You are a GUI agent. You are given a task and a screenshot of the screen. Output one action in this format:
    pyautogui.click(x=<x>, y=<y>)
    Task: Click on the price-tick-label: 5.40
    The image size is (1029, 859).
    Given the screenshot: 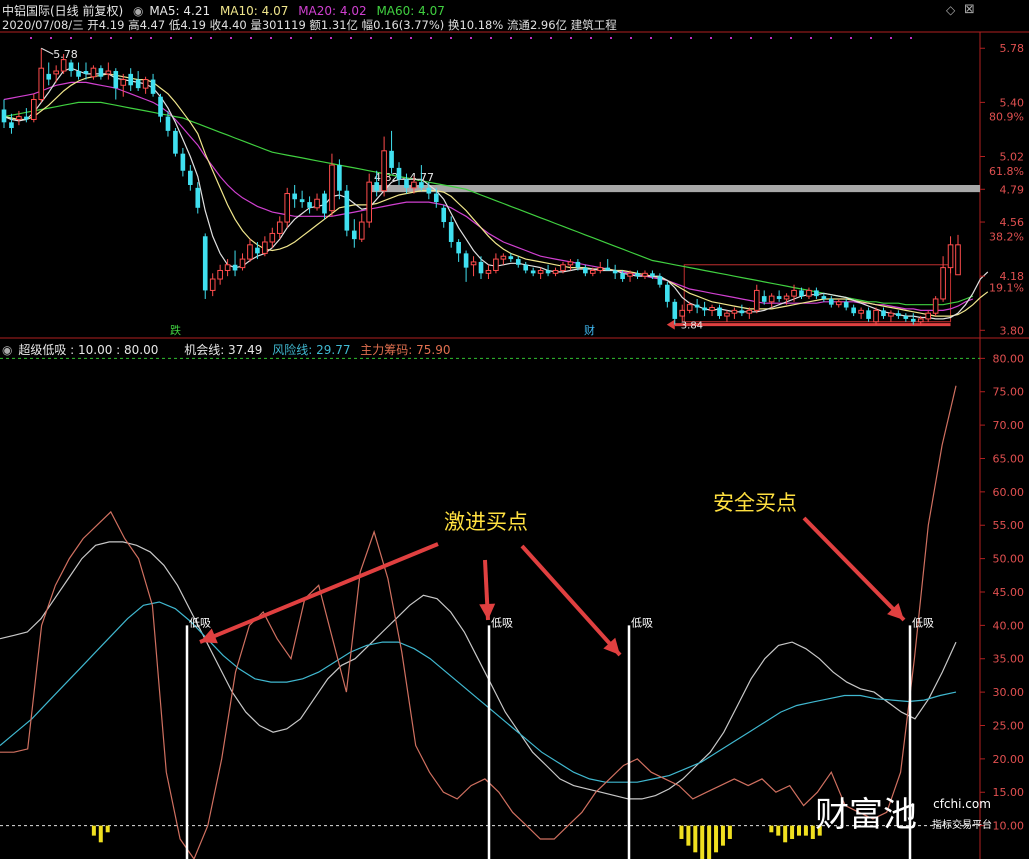 What is the action you would take?
    pyautogui.click(x=1012, y=102)
    